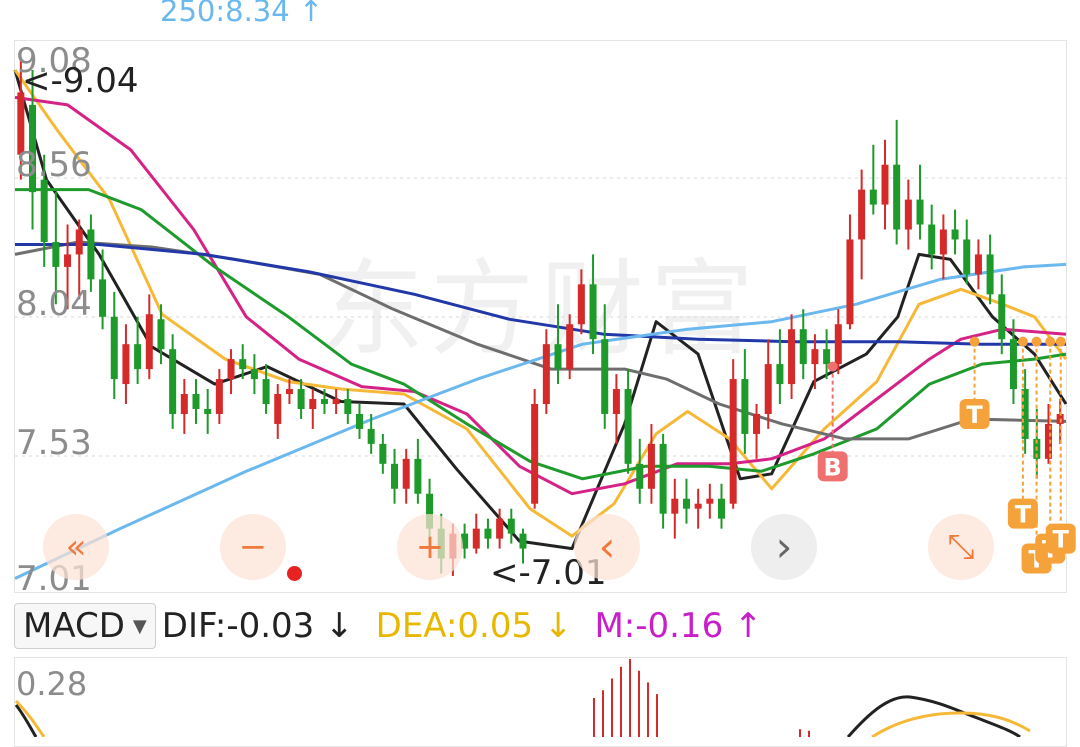 This screenshot has width=1080, height=747. Describe the element at coordinates (474, 626) in the screenshot. I see `dea-value: DEA:0.05 ↓` at that location.